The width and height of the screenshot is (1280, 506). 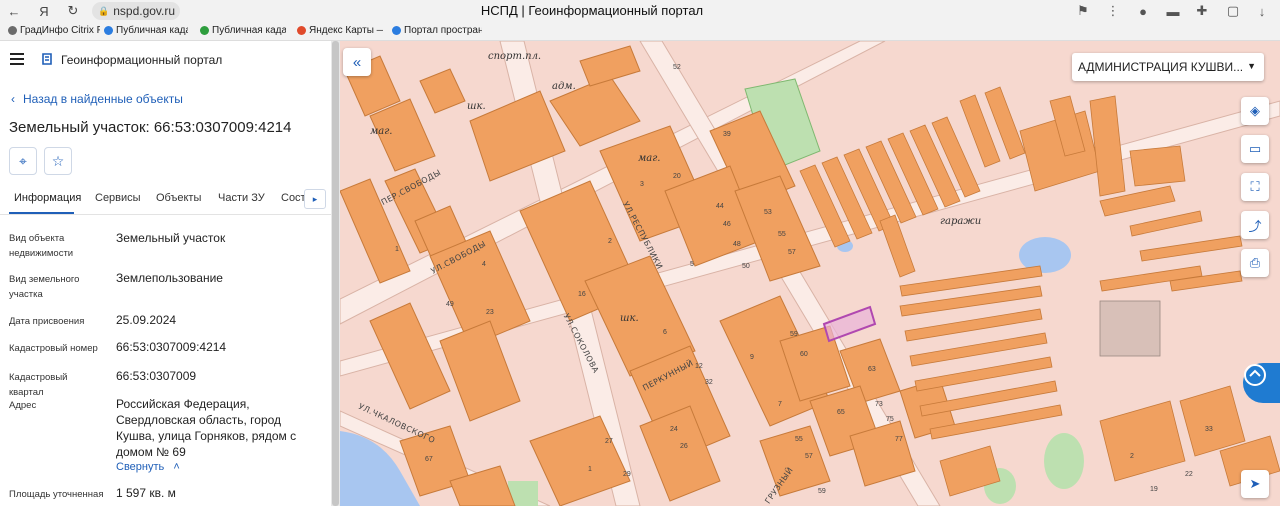 What do you see at coordinates (429, 459) in the screenshot?
I see `house-number: 67` at bounding box center [429, 459].